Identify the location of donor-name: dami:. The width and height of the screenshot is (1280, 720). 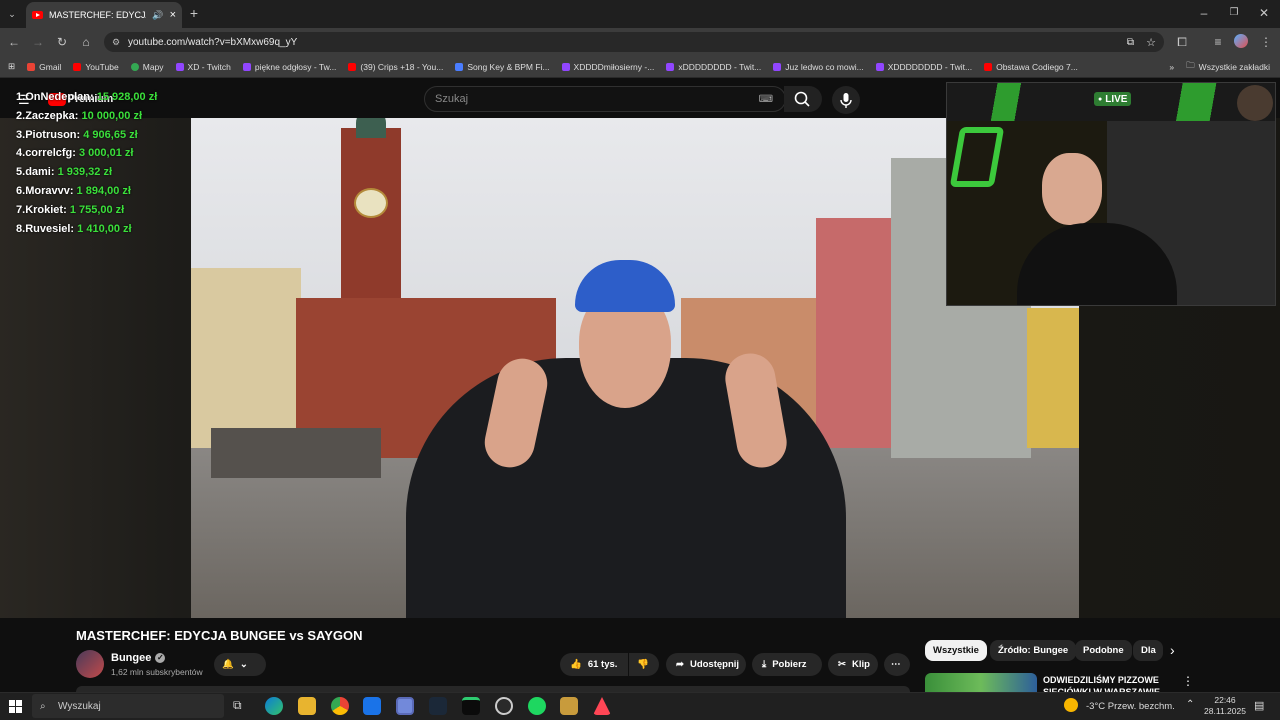
(40, 172).